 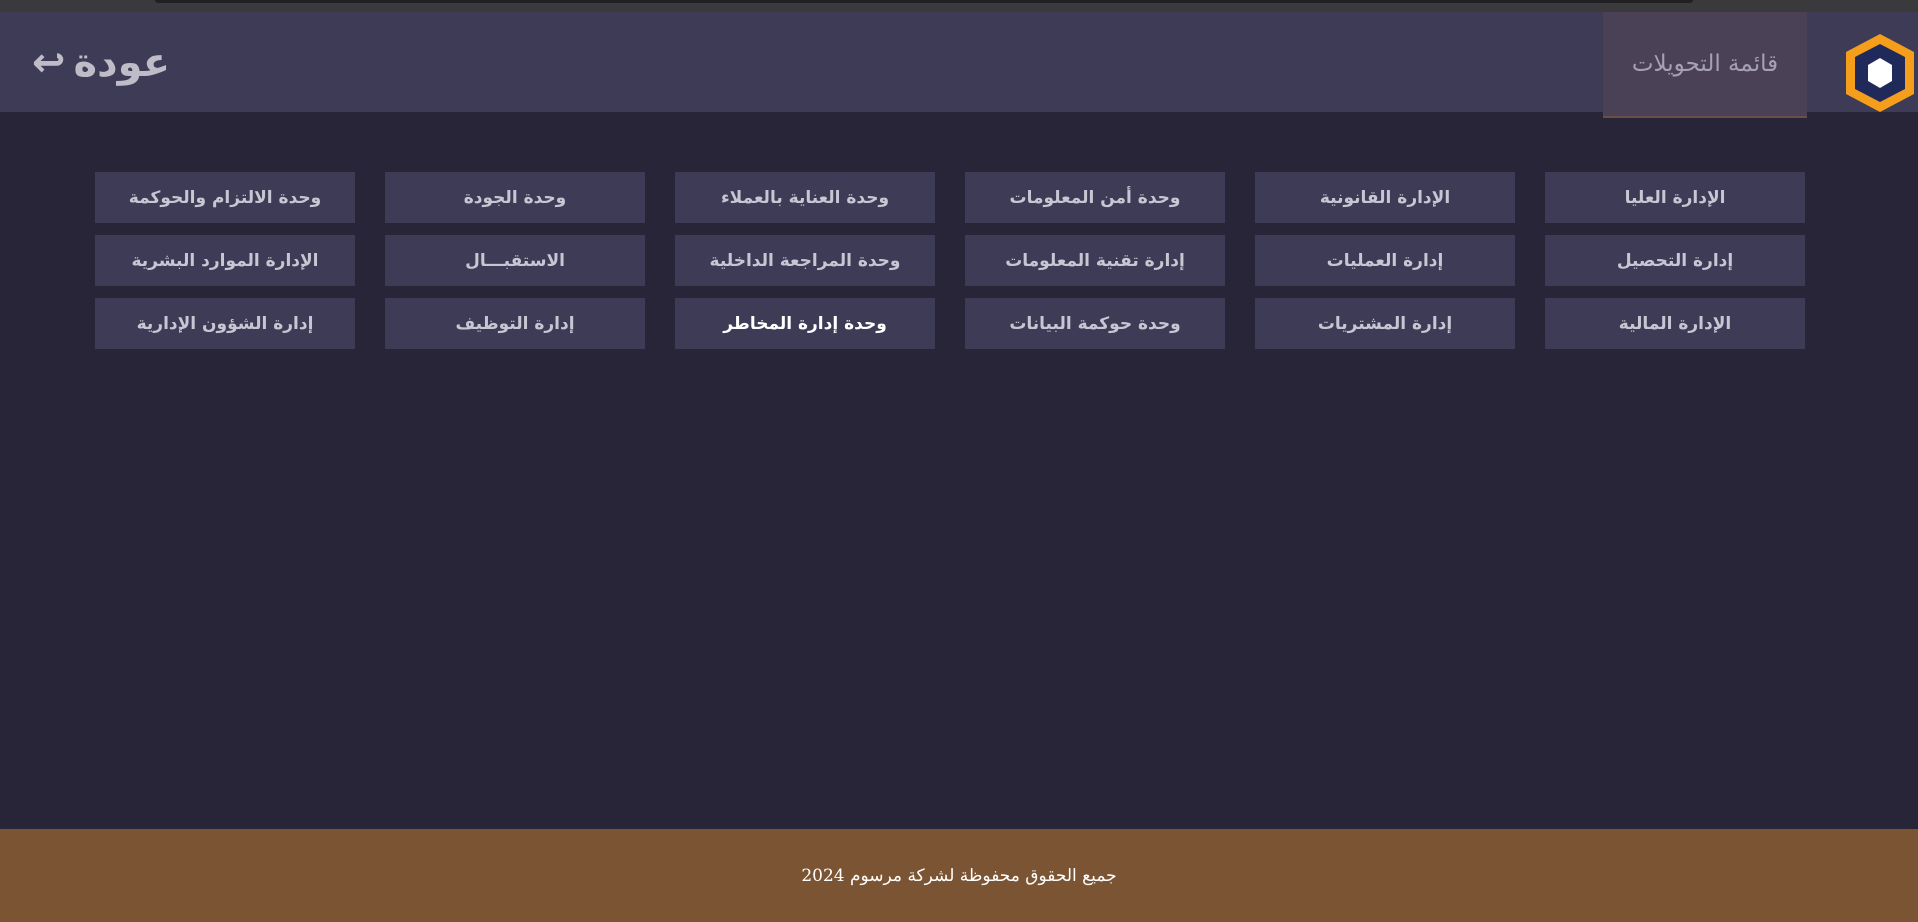 I want to click on department-button: إدارة المشتريات, so click(x=1385, y=323).